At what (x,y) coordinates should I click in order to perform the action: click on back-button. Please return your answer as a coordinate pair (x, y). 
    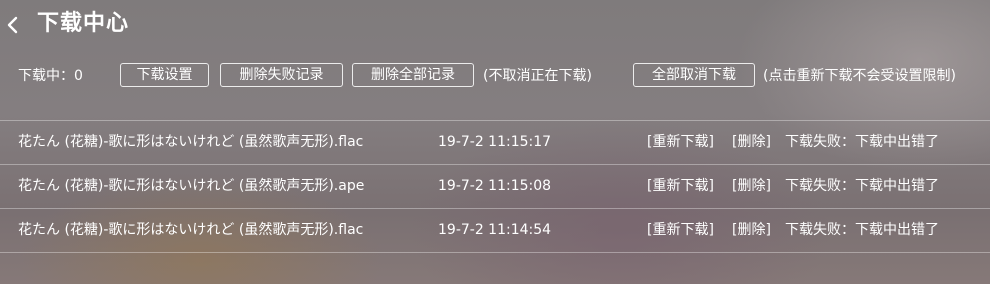
    Looking at the image, I should click on (13, 25).